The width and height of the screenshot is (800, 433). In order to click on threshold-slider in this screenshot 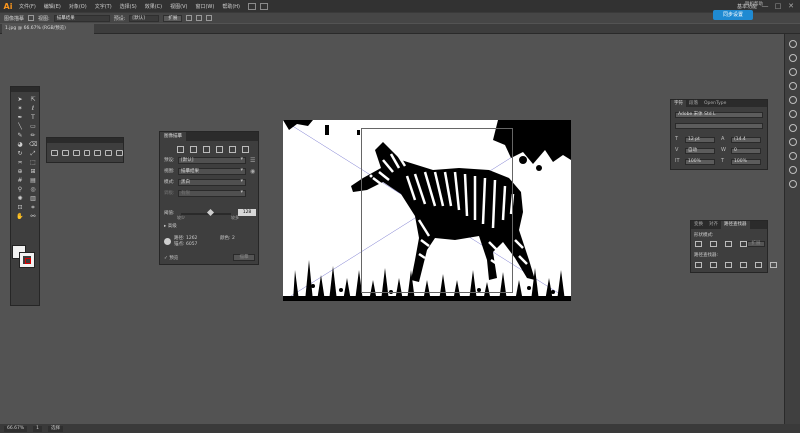, I will do `click(206, 214)`.